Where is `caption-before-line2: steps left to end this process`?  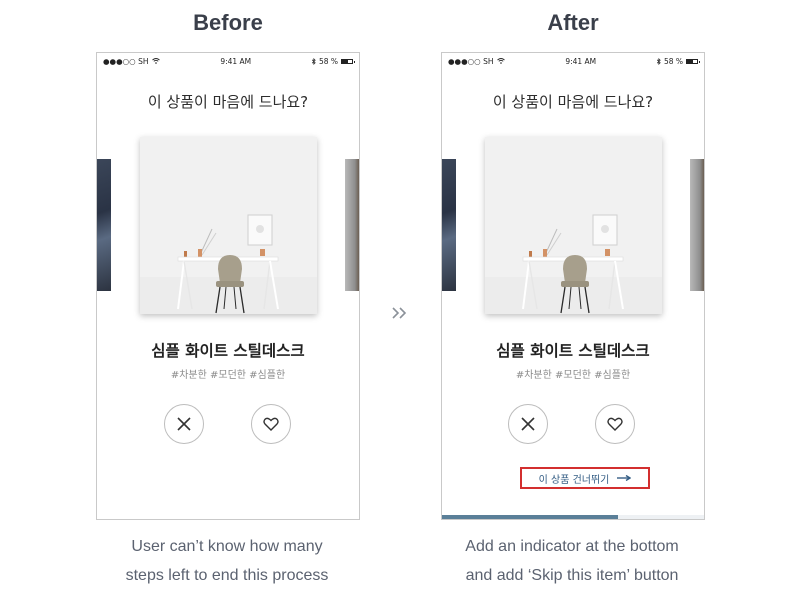 caption-before-line2: steps left to end this process is located at coordinates (227, 575).